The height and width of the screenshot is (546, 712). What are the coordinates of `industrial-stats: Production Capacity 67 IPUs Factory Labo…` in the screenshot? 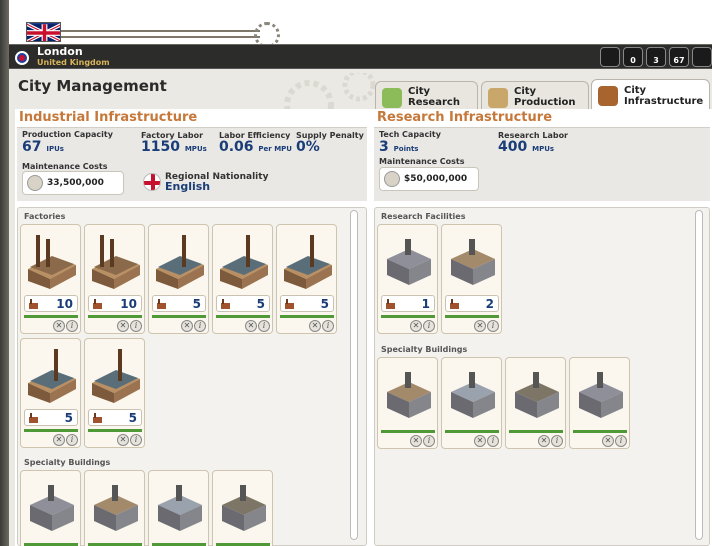 It's located at (192, 164).